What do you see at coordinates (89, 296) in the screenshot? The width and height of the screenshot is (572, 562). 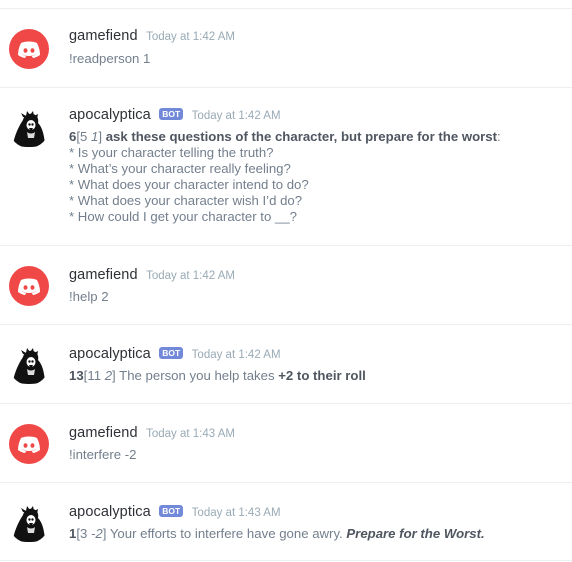 I see `message-text: !help 2` at bounding box center [89, 296].